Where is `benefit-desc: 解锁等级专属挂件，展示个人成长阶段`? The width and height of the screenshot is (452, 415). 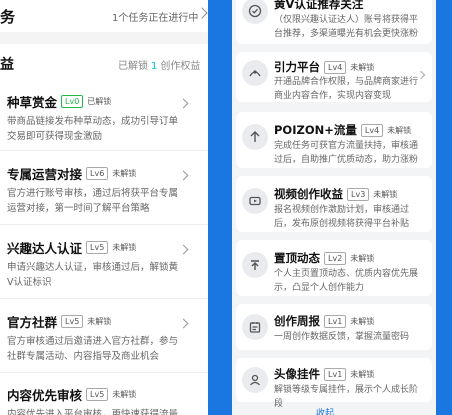
benefit-desc: 解锁等级专属挂件，展示个人成长阶段 is located at coordinates (346, 397).